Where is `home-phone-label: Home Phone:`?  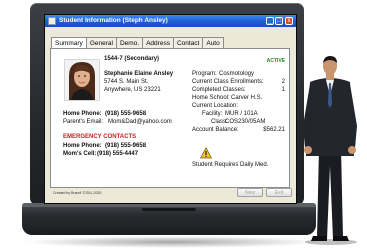 home-phone-label: Home Phone: is located at coordinates (82, 114).